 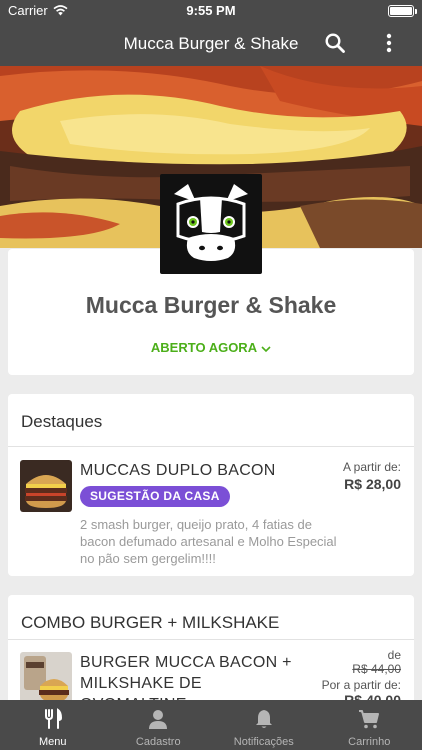 I want to click on cart-icon, so click(x=369, y=719).